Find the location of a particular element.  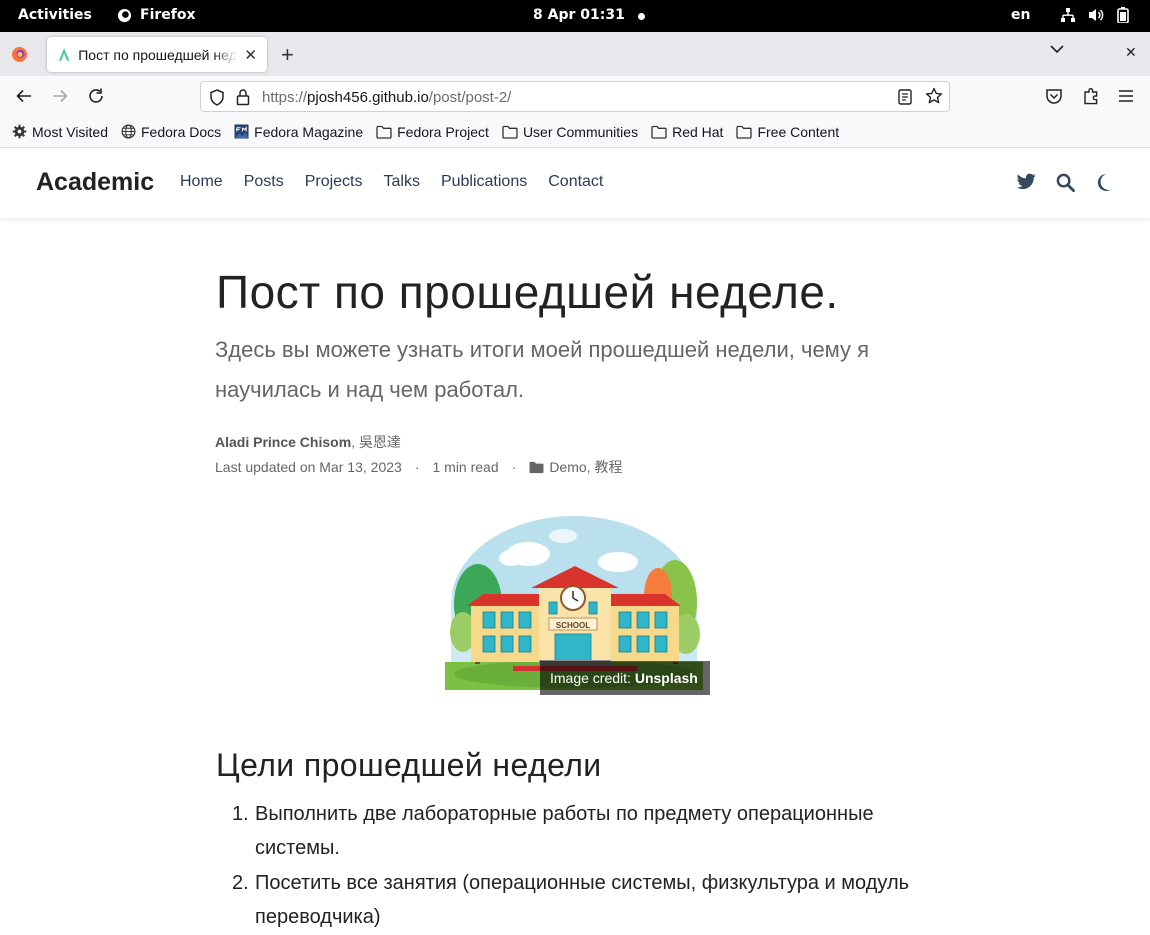

volume-icon is located at coordinates (1096, 15).